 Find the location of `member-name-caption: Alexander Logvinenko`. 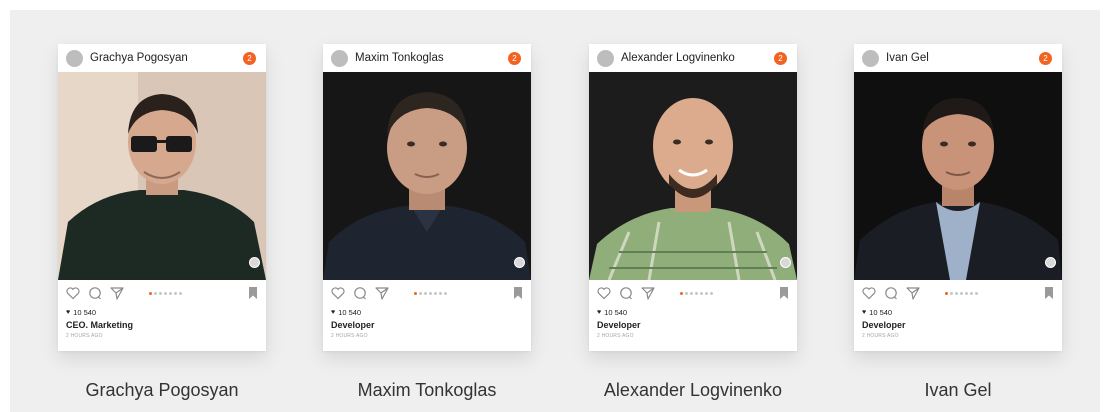

member-name-caption: Alexander Logvinenko is located at coordinates (693, 390).